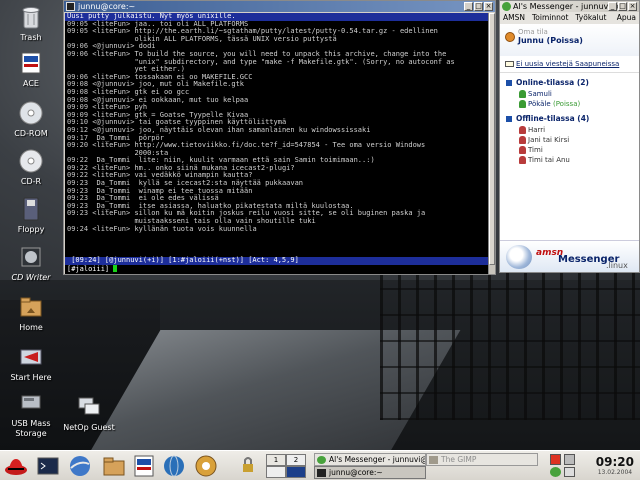  I want to click on ace-icon, so click(31, 63).